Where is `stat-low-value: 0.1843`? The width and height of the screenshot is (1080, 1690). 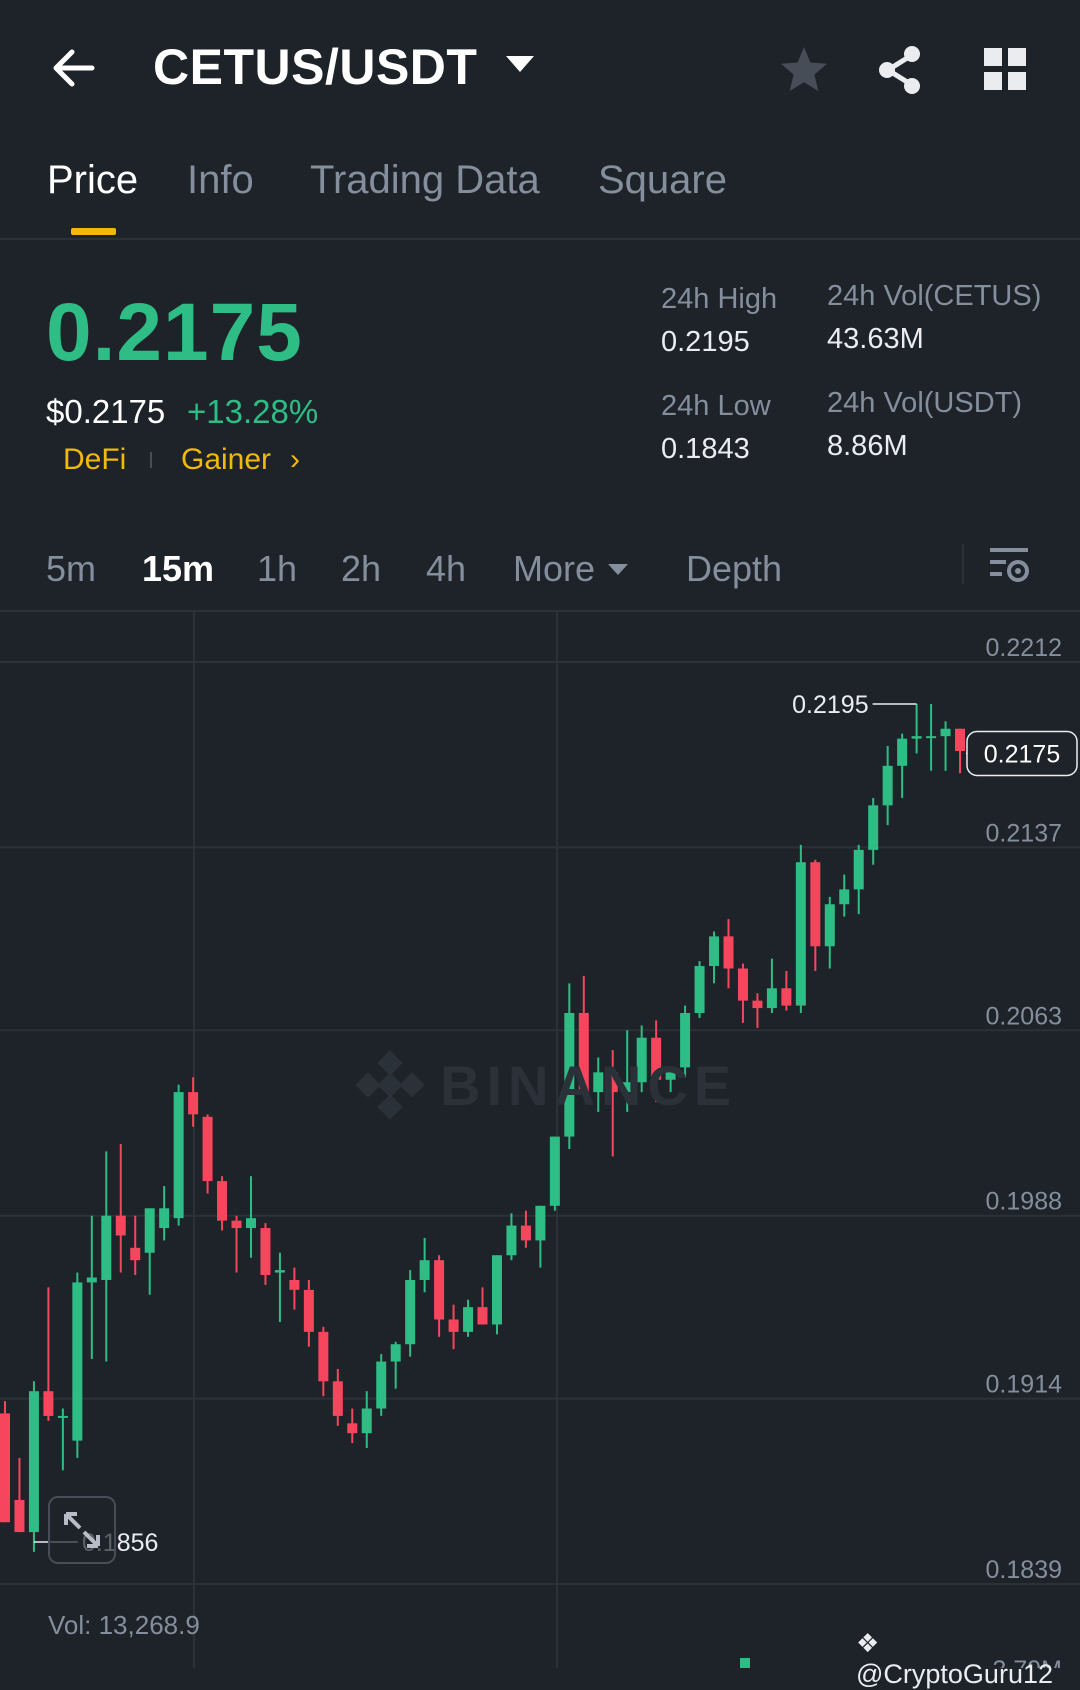 stat-low-value: 0.1843 is located at coordinates (705, 449).